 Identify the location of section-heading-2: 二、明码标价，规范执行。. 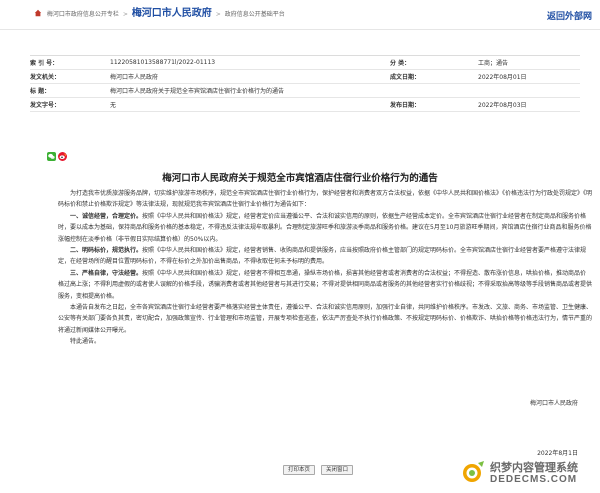
(106, 251).